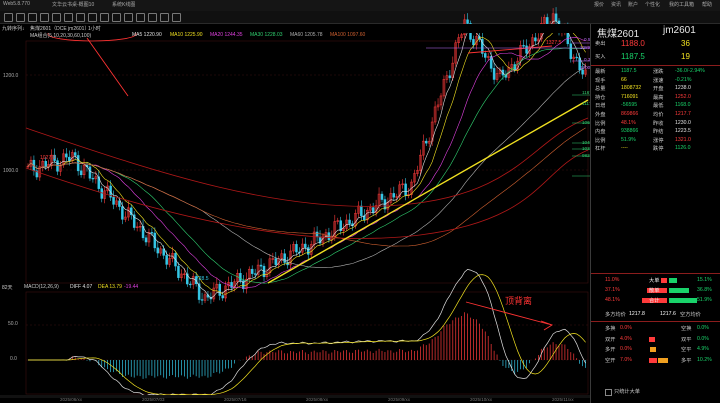 Image resolution: width=720 pixels, height=403 pixels. Describe the element at coordinates (11, 171) in the screenshot. I see `price-axis-1000: 1000.0` at that location.